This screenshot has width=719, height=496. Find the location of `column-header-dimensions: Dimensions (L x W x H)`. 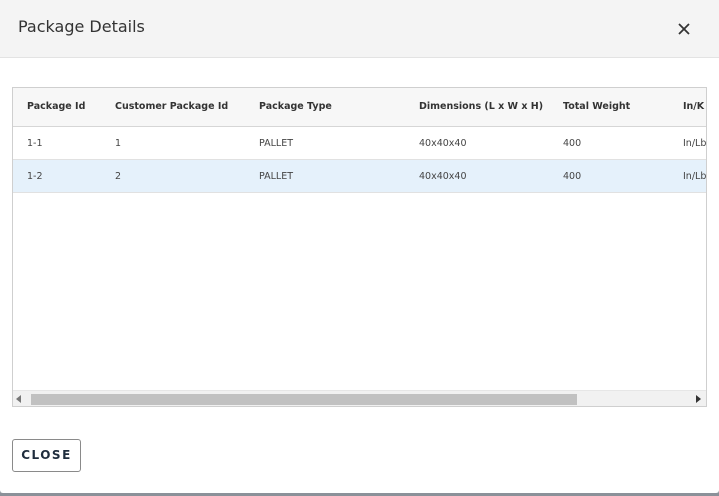

column-header-dimensions: Dimensions (L x W x H) is located at coordinates (481, 106).